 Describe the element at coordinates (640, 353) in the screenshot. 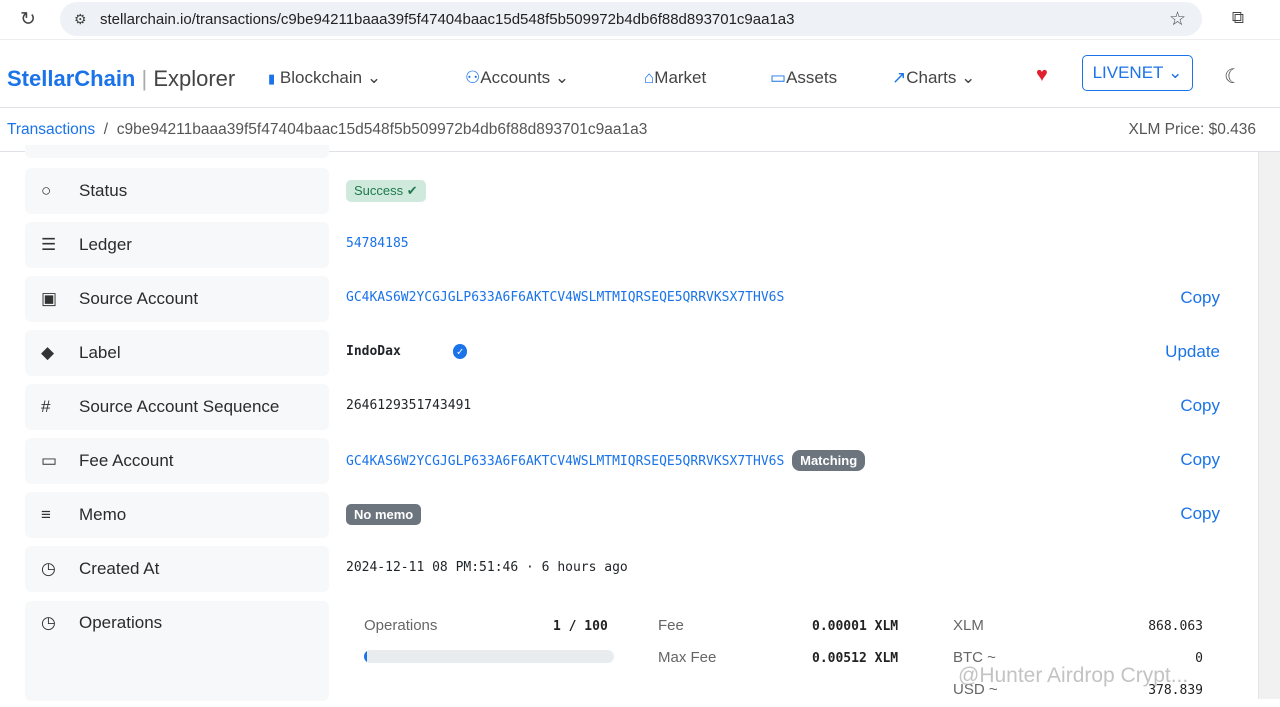

I see `row-label: ◆ Label IndoDax ✓ Update` at that location.